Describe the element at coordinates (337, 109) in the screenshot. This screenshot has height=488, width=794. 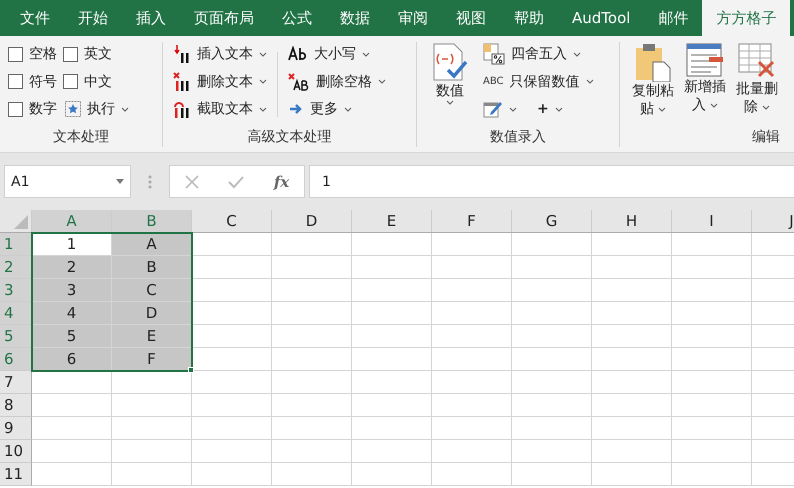
I see `ribbon-button: 更多` at that location.